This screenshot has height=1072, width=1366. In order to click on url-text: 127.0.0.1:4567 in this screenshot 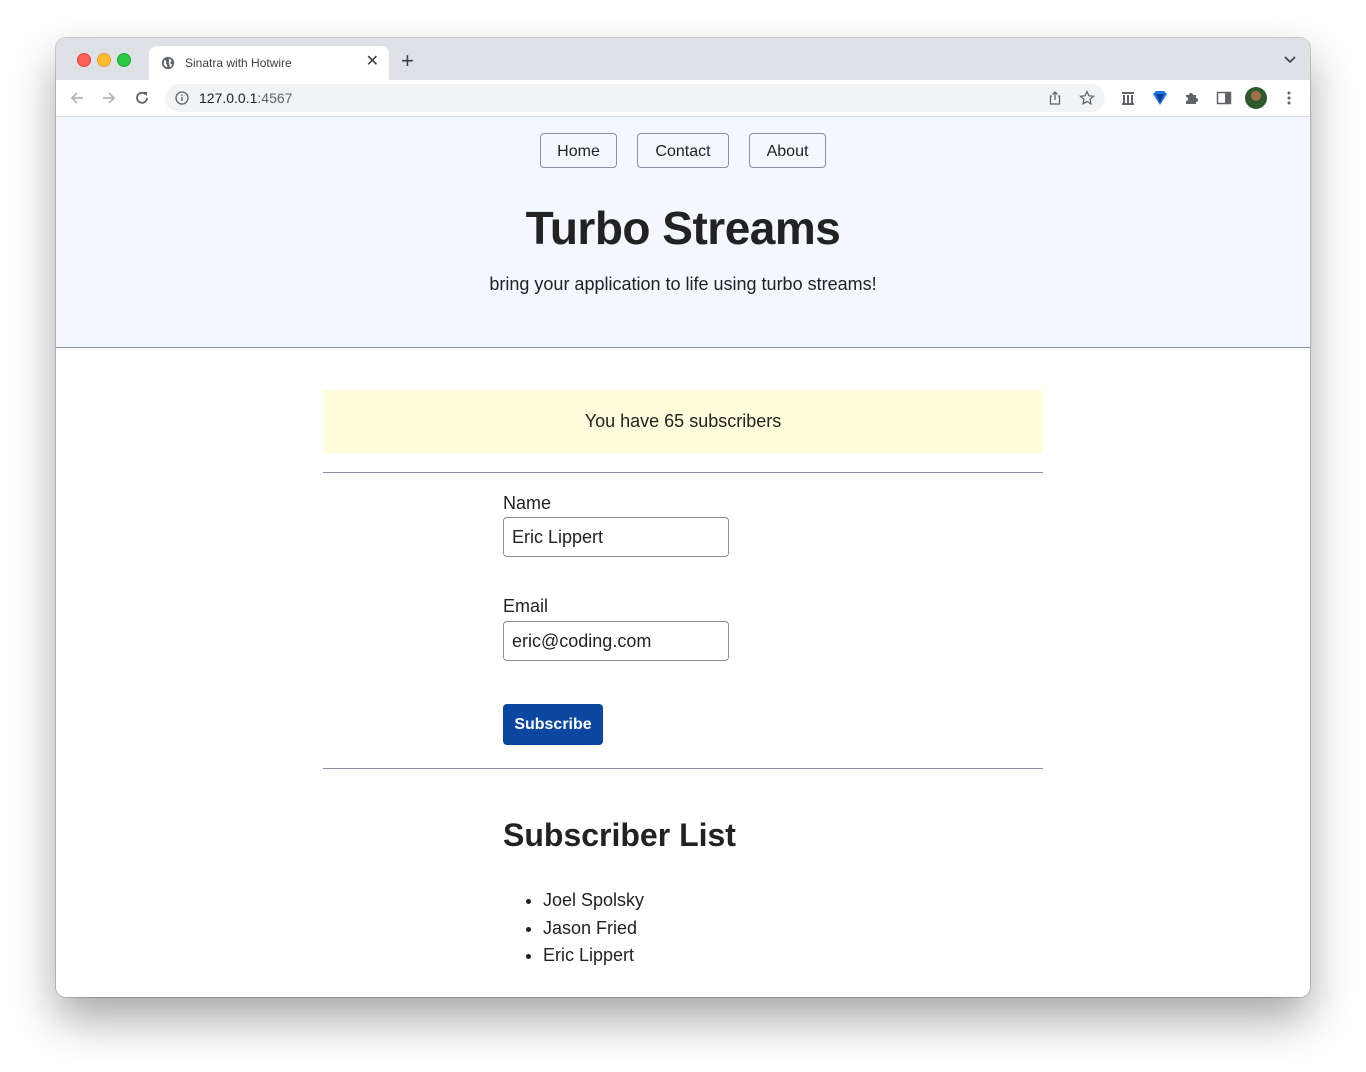, I will do `click(245, 98)`.